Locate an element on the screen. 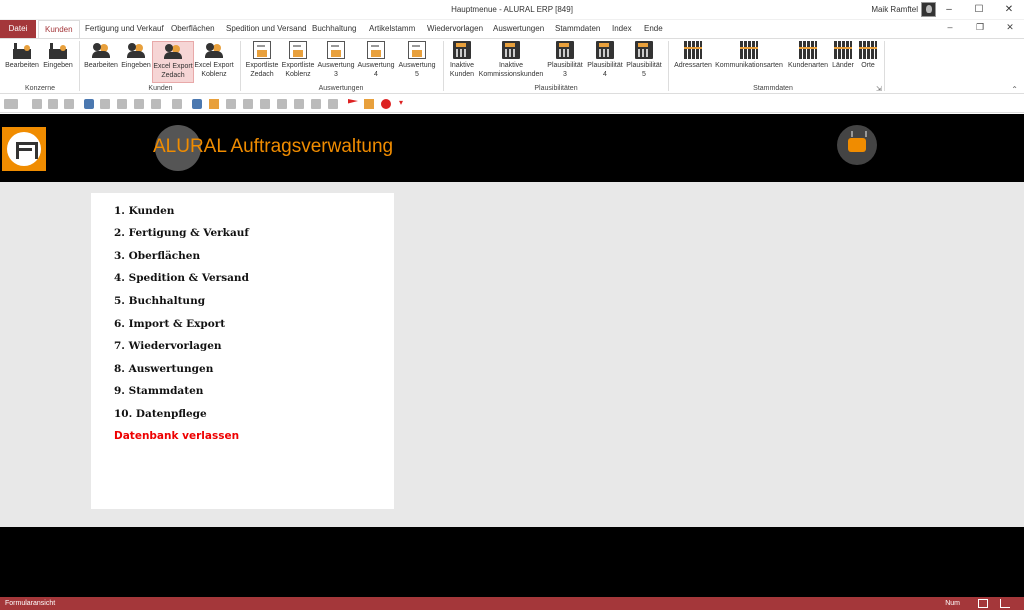  menu-item-import-export: 6. Import & Export is located at coordinates (169, 324).